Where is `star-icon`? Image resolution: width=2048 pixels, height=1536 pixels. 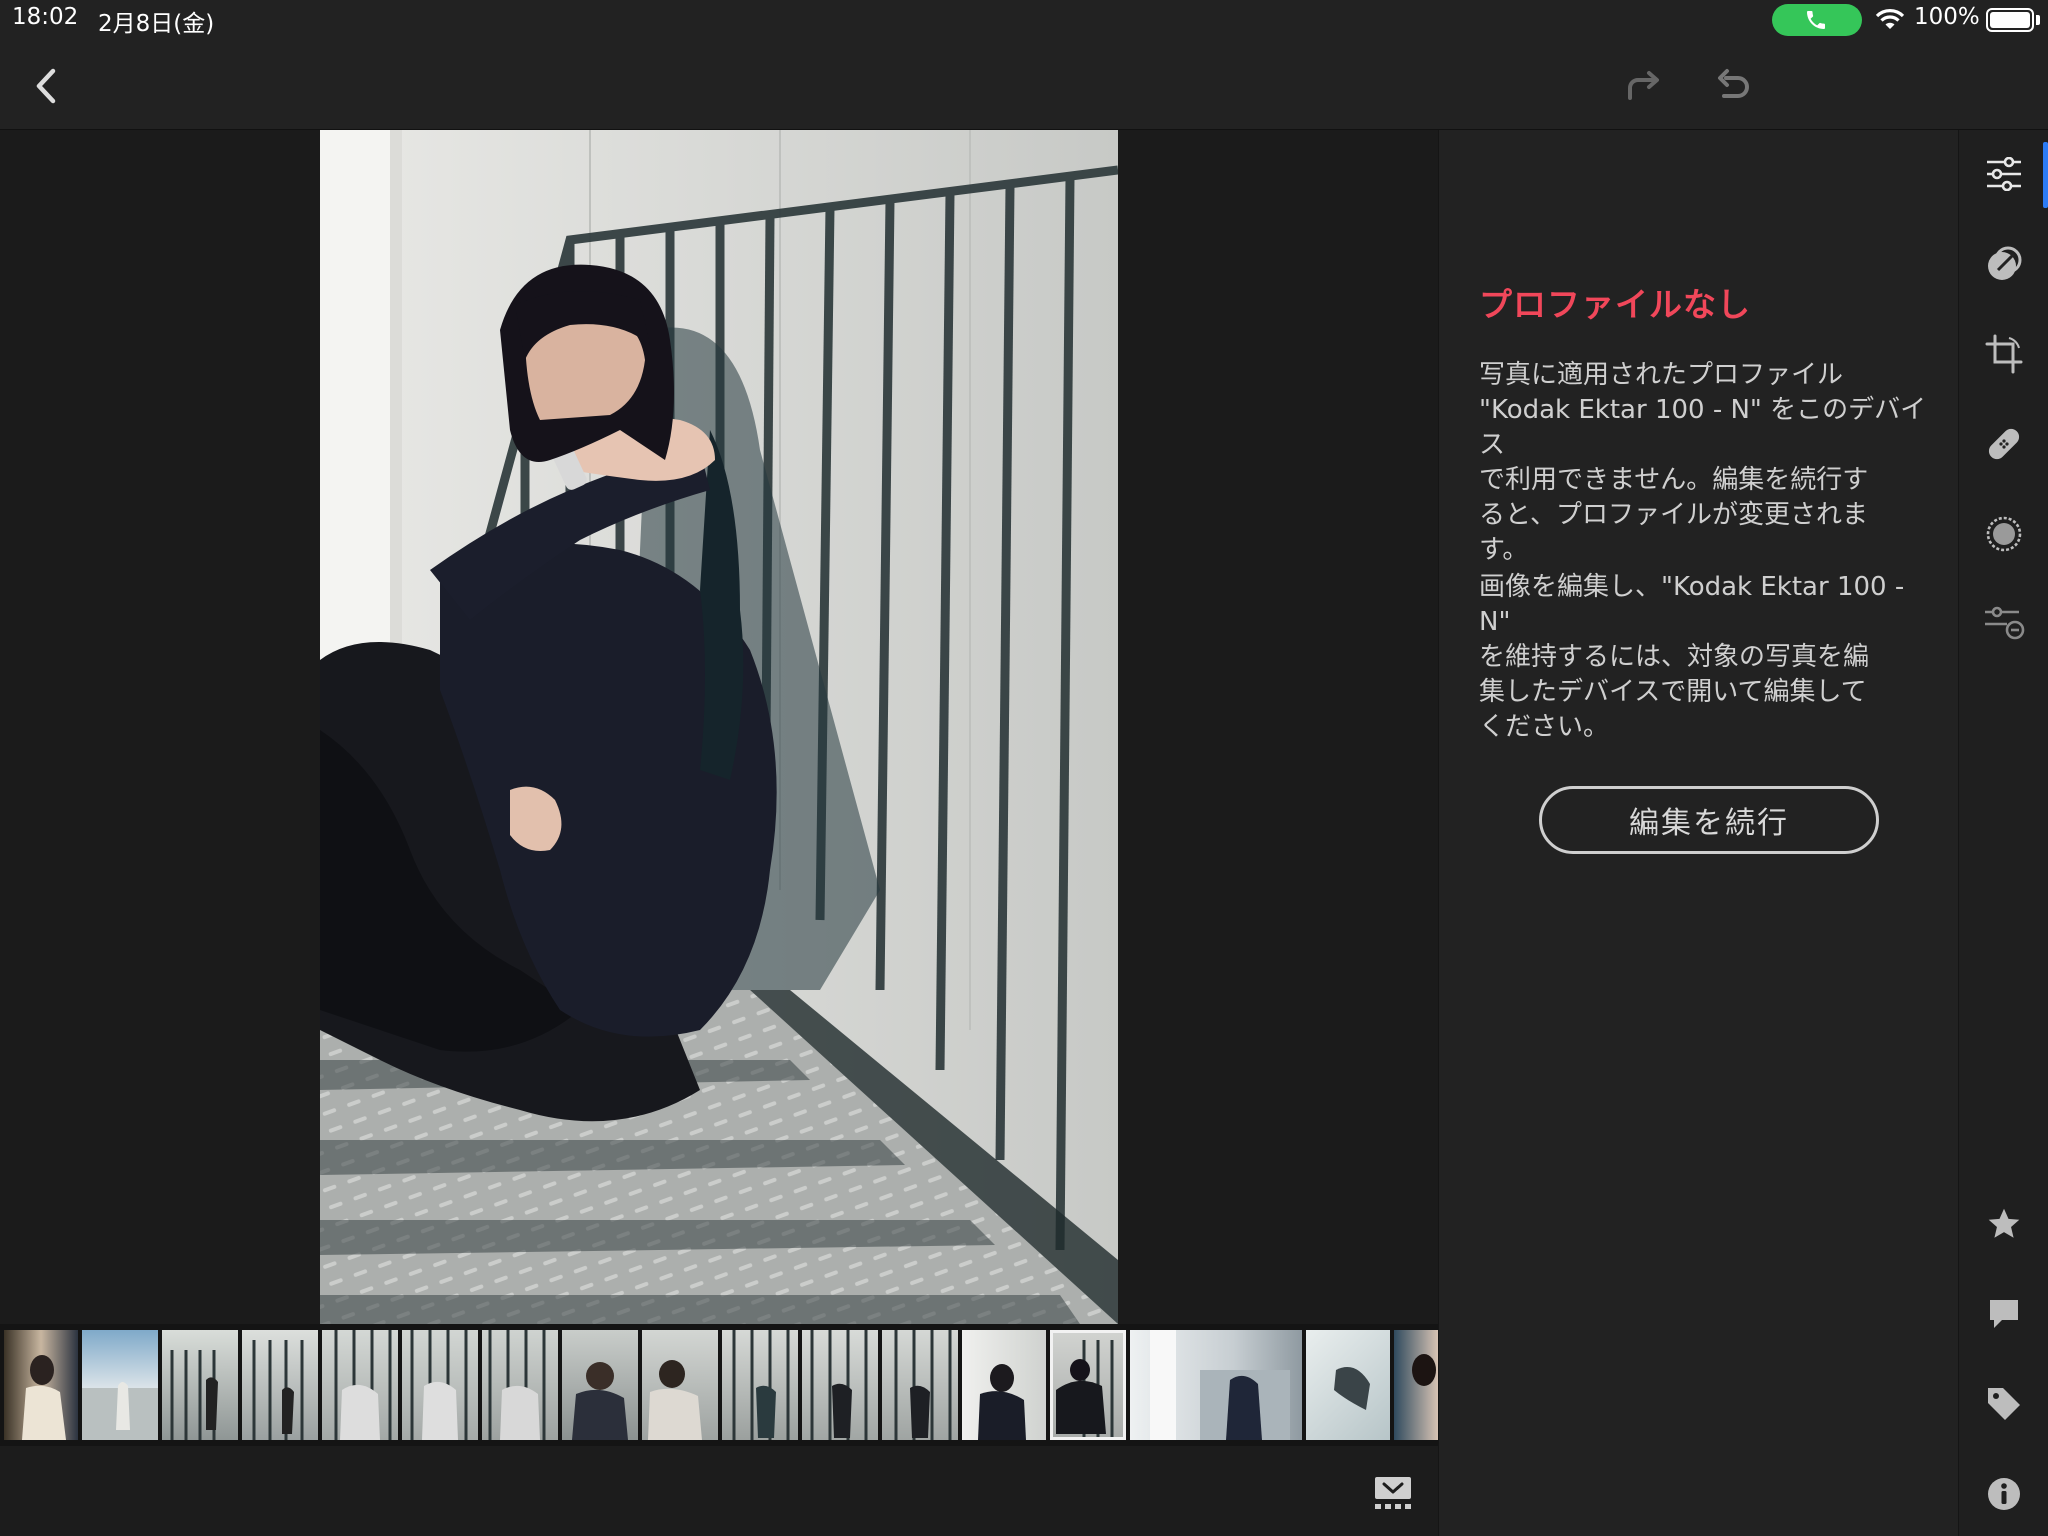 star-icon is located at coordinates (2004, 1223).